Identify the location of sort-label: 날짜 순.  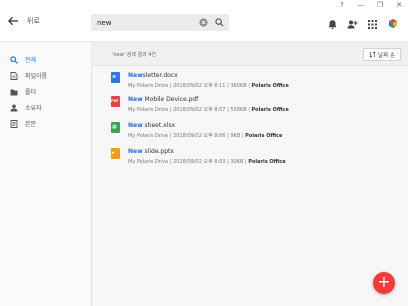
(386, 55).